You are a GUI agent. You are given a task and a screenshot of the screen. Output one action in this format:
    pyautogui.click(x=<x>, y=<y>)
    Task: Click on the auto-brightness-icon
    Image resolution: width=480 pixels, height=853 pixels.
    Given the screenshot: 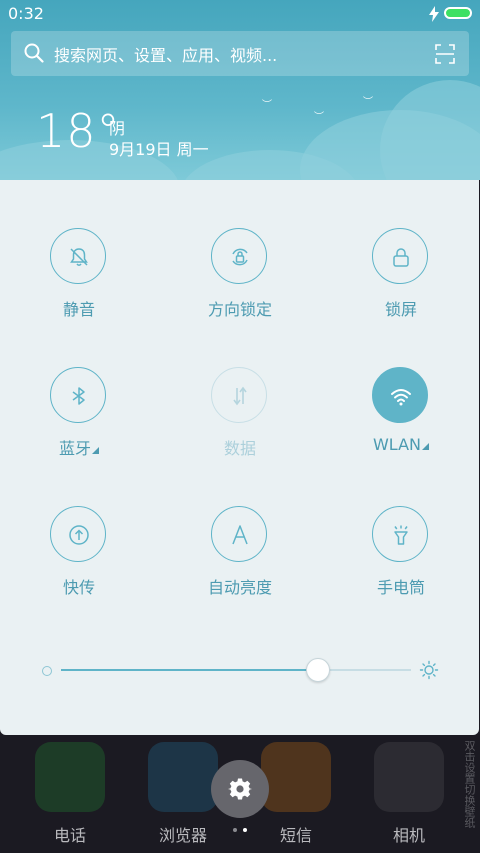 What is the action you would take?
    pyautogui.click(x=239, y=534)
    